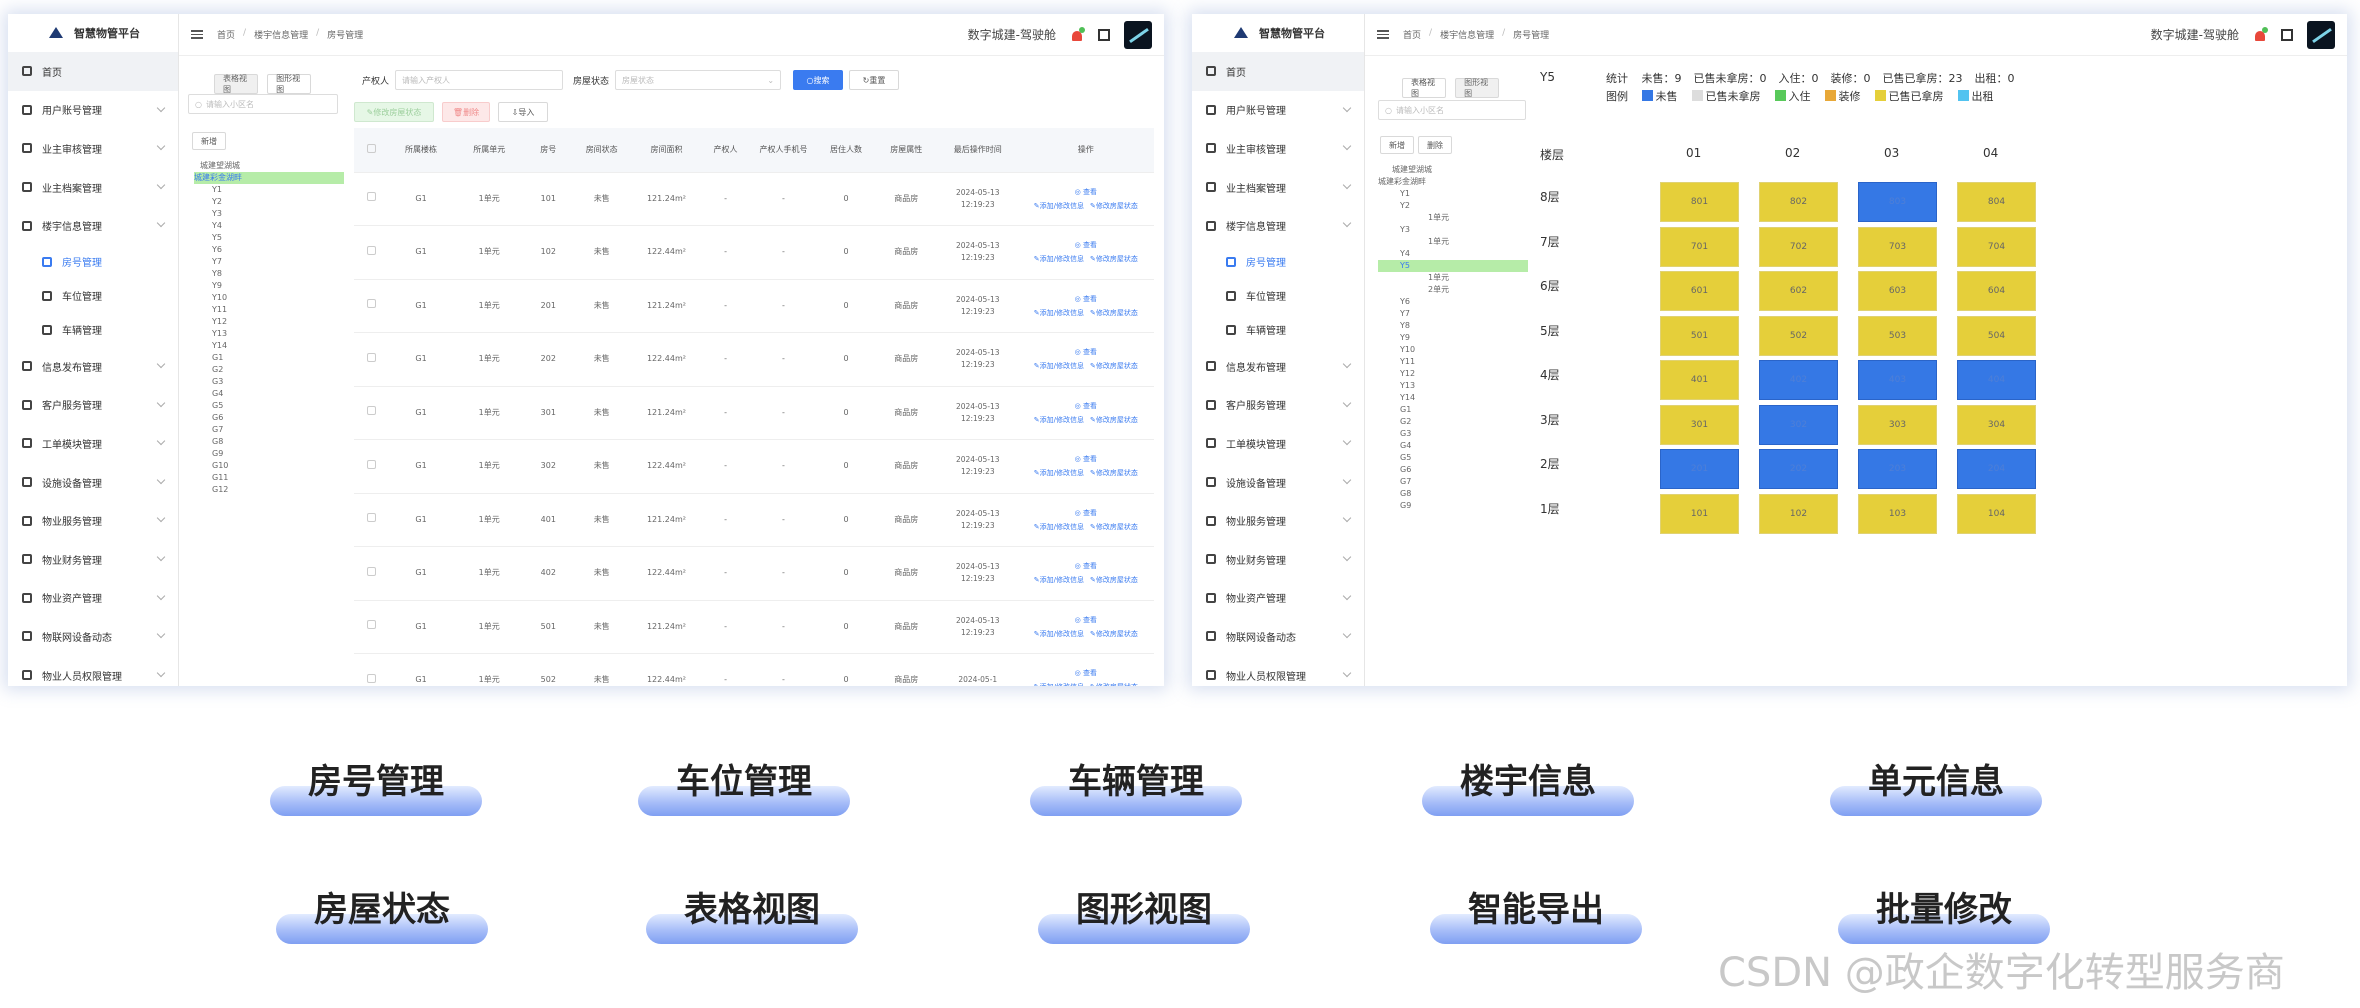  What do you see at coordinates (1453, 338) in the screenshot?
I see `tree-node: Y9` at bounding box center [1453, 338].